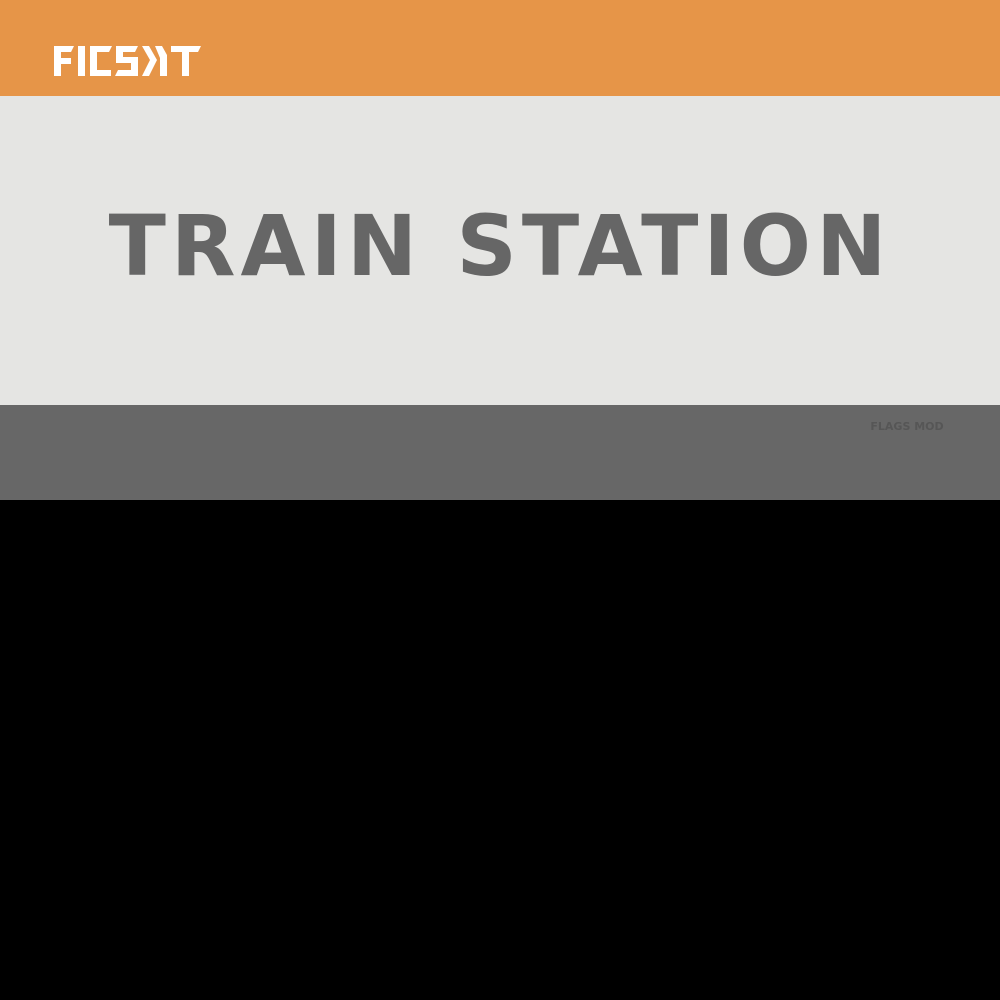  I want to click on station-title: TRAIN STATION, so click(500, 246).